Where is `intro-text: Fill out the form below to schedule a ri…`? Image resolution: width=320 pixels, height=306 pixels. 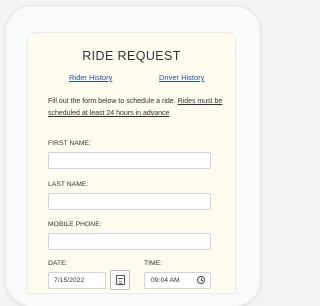
intro-text: Fill out the form below to schedule a ri… is located at coordinates (138, 108).